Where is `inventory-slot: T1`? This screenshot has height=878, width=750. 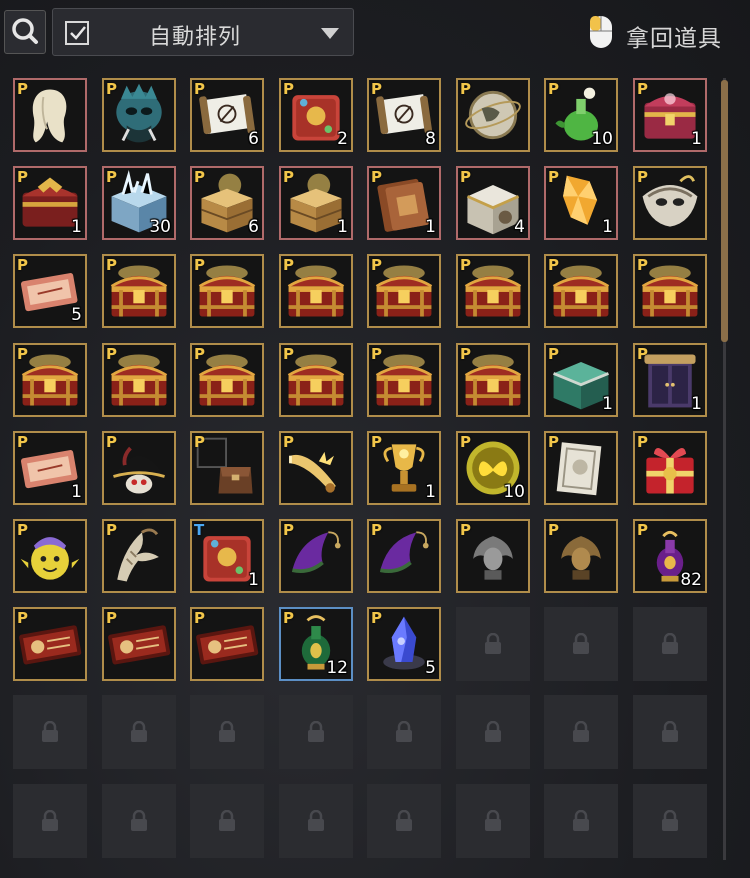
inventory-slot: T1 is located at coordinates (227, 556).